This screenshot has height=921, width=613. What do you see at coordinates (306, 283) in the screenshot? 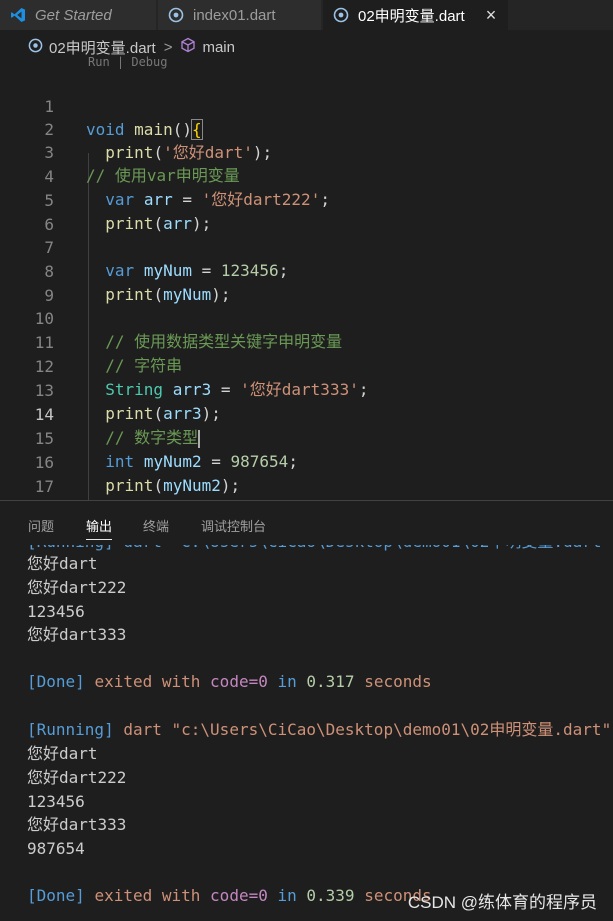
I see `code-line: 9` at bounding box center [306, 283].